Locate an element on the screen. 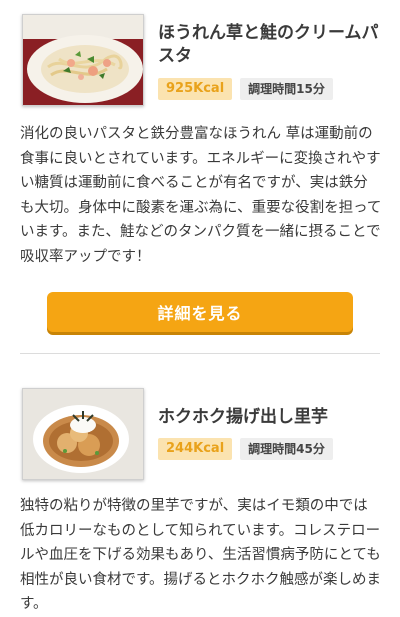  recipe-tags: 244Kcal 調理時間45分 is located at coordinates (245, 449).